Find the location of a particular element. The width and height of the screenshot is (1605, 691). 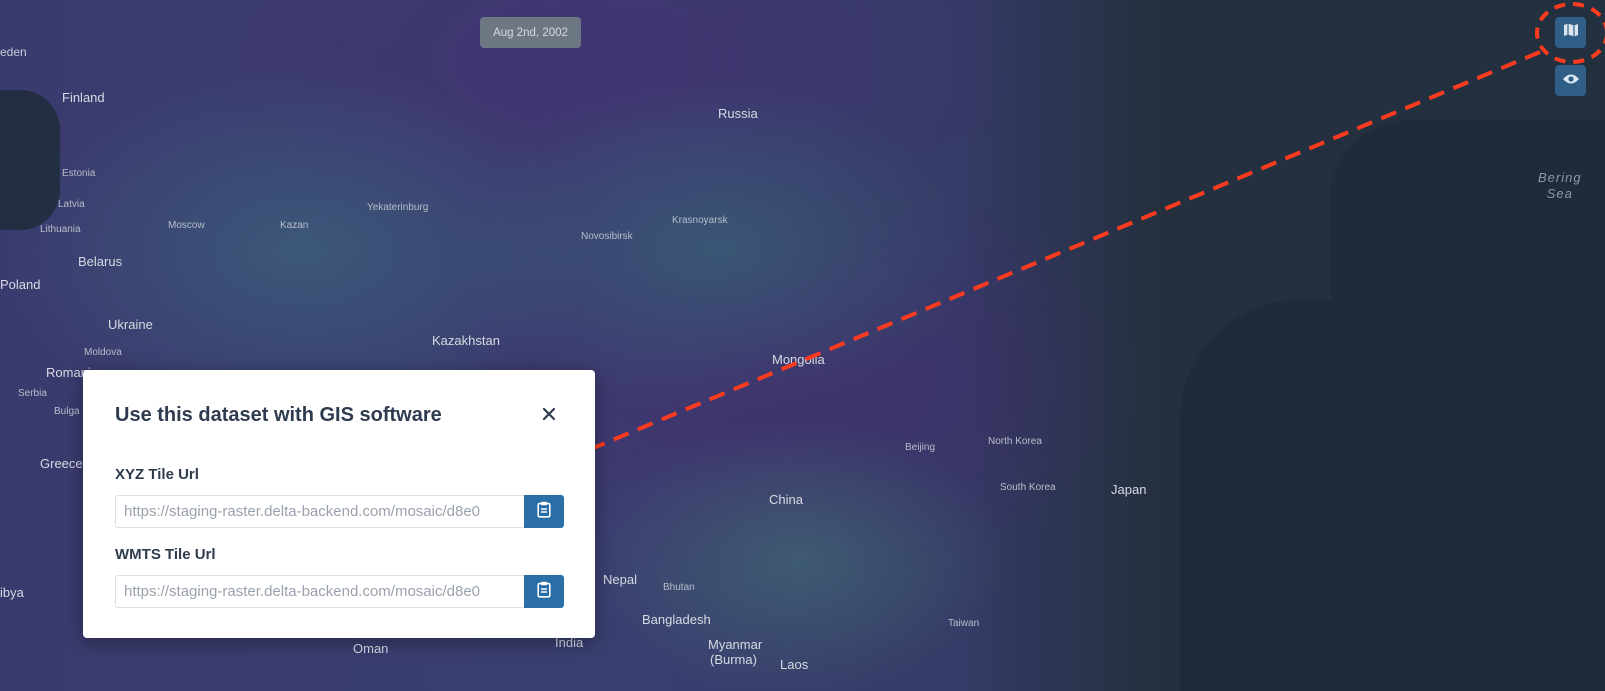

close-button is located at coordinates (549, 416).